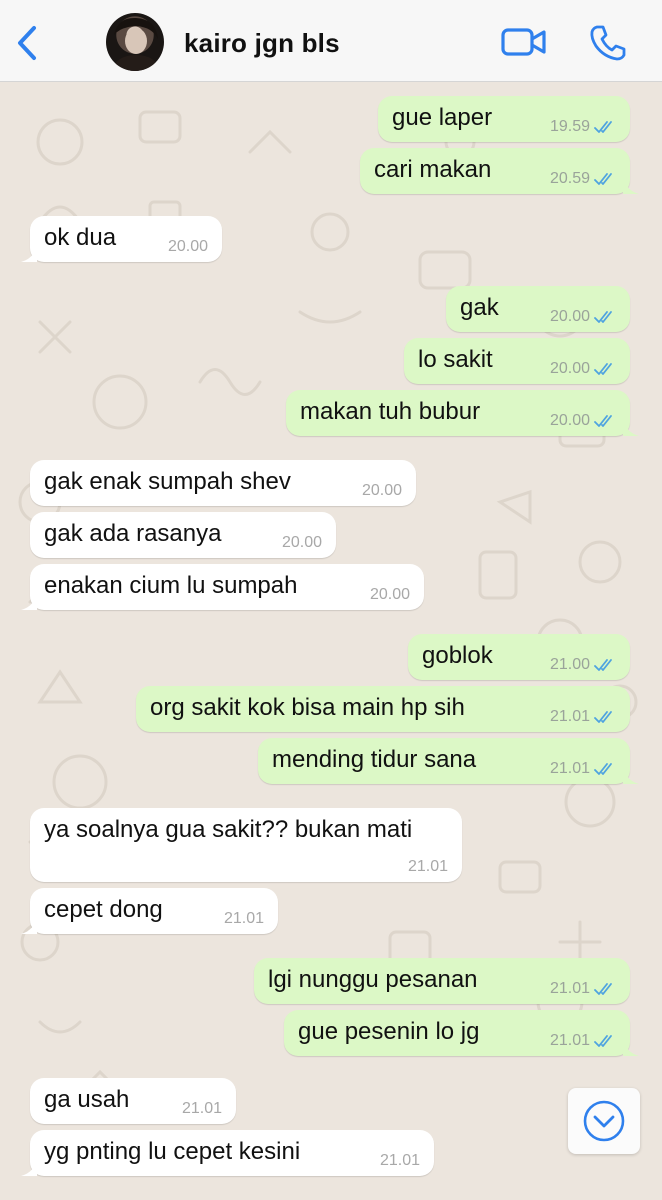 This screenshot has height=1200, width=662. I want to click on message-text: org sakit kok bisa main hp sih, so click(307, 707).